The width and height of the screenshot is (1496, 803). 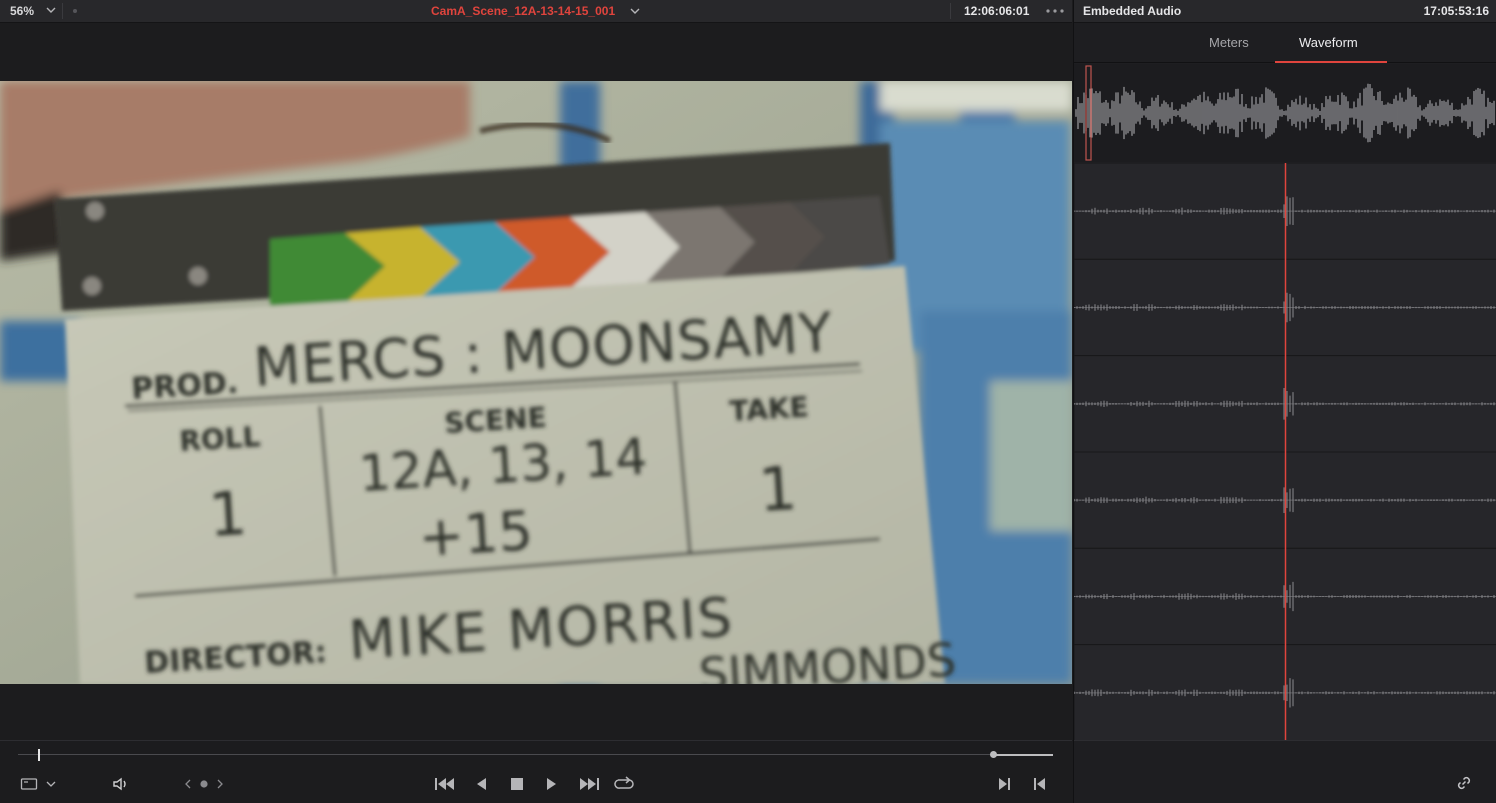 I want to click on slate-prod-label: PROD., so click(x=184, y=386).